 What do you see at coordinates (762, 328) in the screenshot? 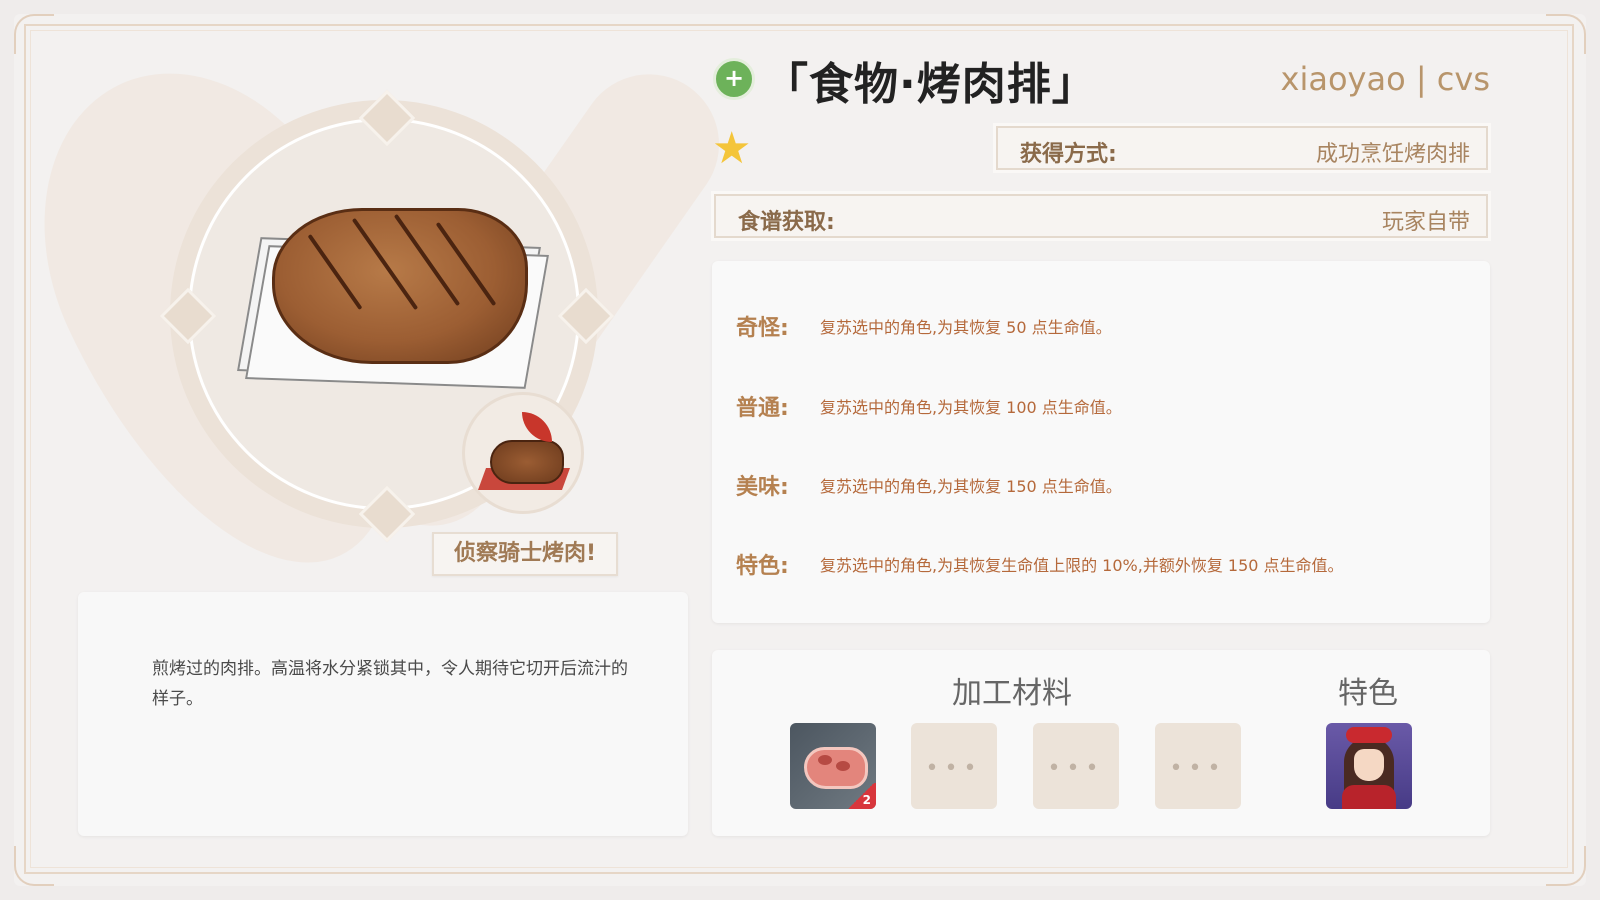
I see `effect-label: 奇怪:` at bounding box center [762, 328].